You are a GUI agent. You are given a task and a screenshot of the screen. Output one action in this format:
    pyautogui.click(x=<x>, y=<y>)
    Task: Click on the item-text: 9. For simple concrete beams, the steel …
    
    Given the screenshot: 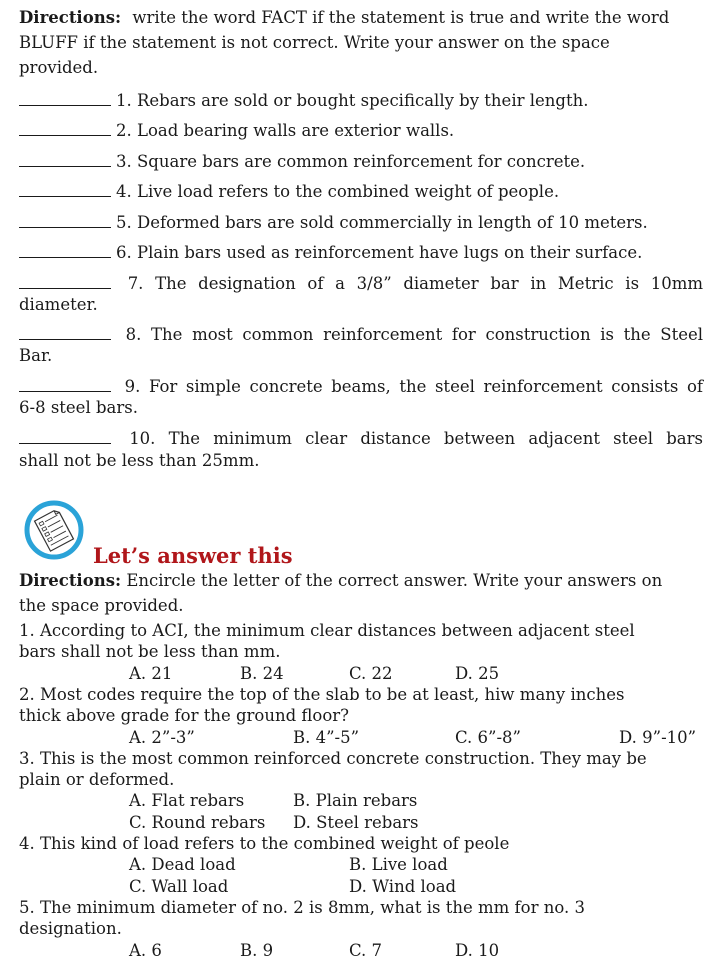 What is the action you would take?
    pyautogui.click(x=413, y=386)
    